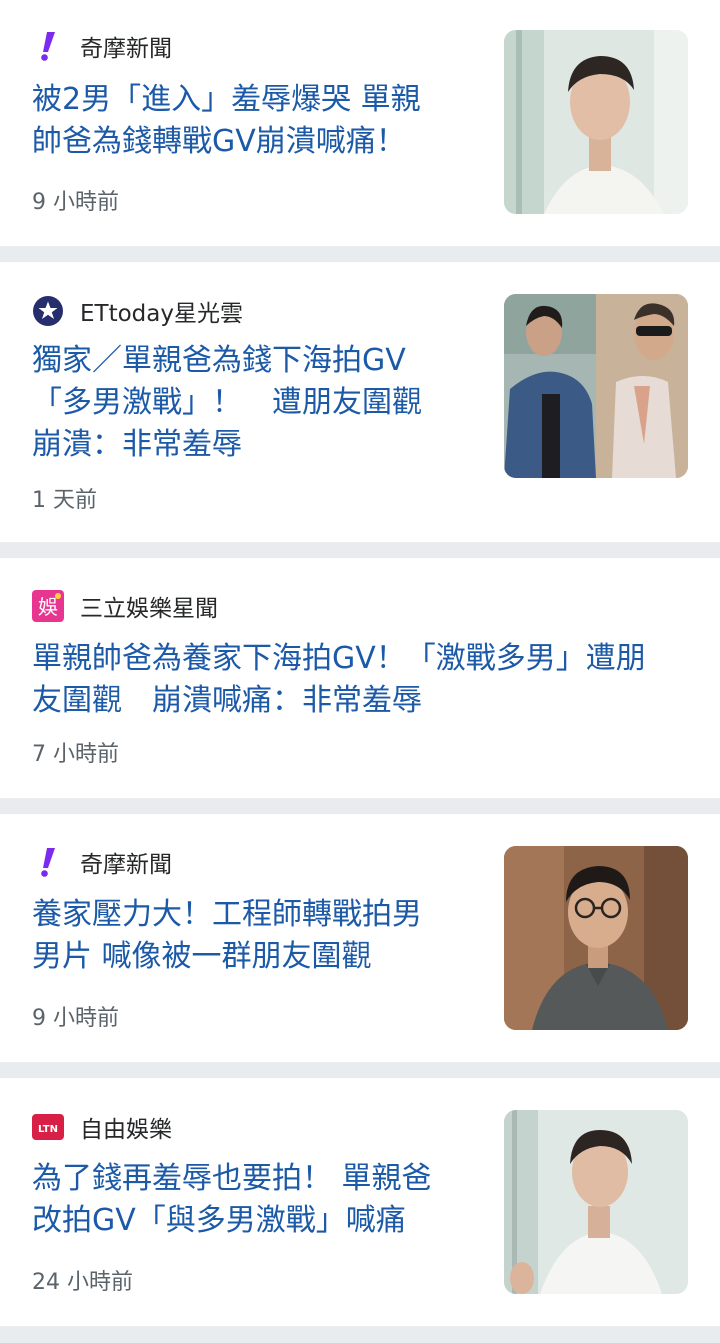 Image resolution: width=720 pixels, height=1343 pixels. What do you see at coordinates (226, 121) in the screenshot?
I see `headline: 被2男「進入」羞辱爆哭 單親 帥爸為錢轉戰GV崩潰喊痛！` at bounding box center [226, 121].